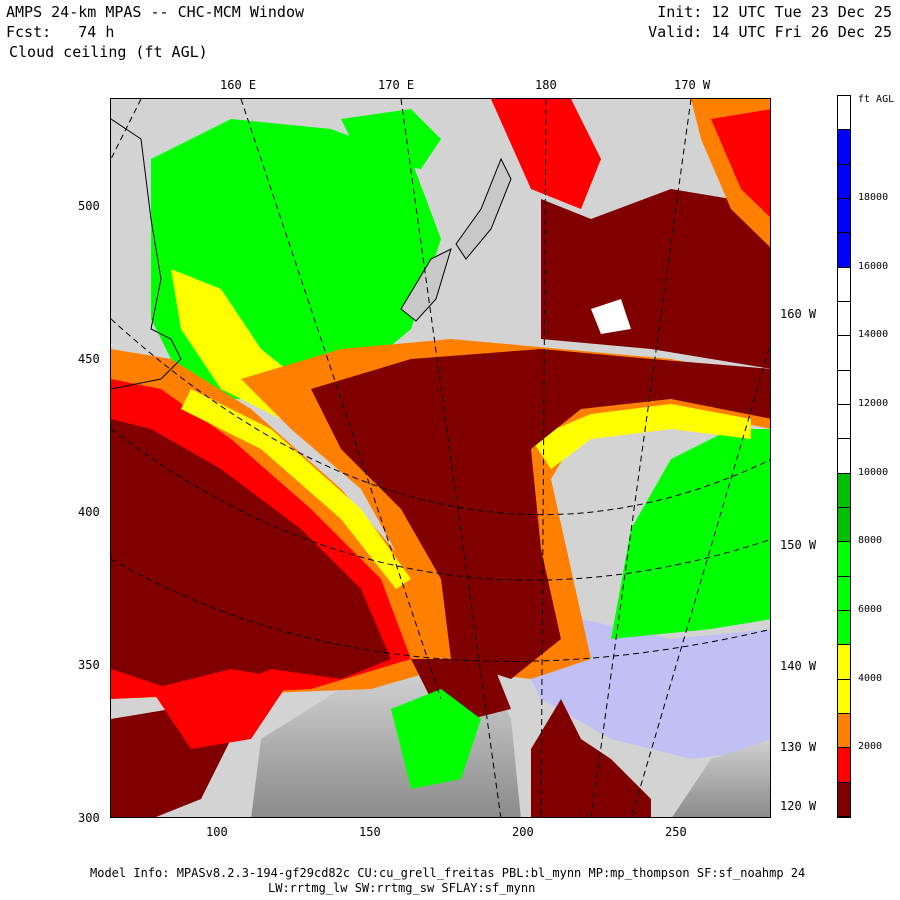  I want to click on plot-title: AMPS 24-km MPAS -- CHC-MCM Window, so click(155, 12).